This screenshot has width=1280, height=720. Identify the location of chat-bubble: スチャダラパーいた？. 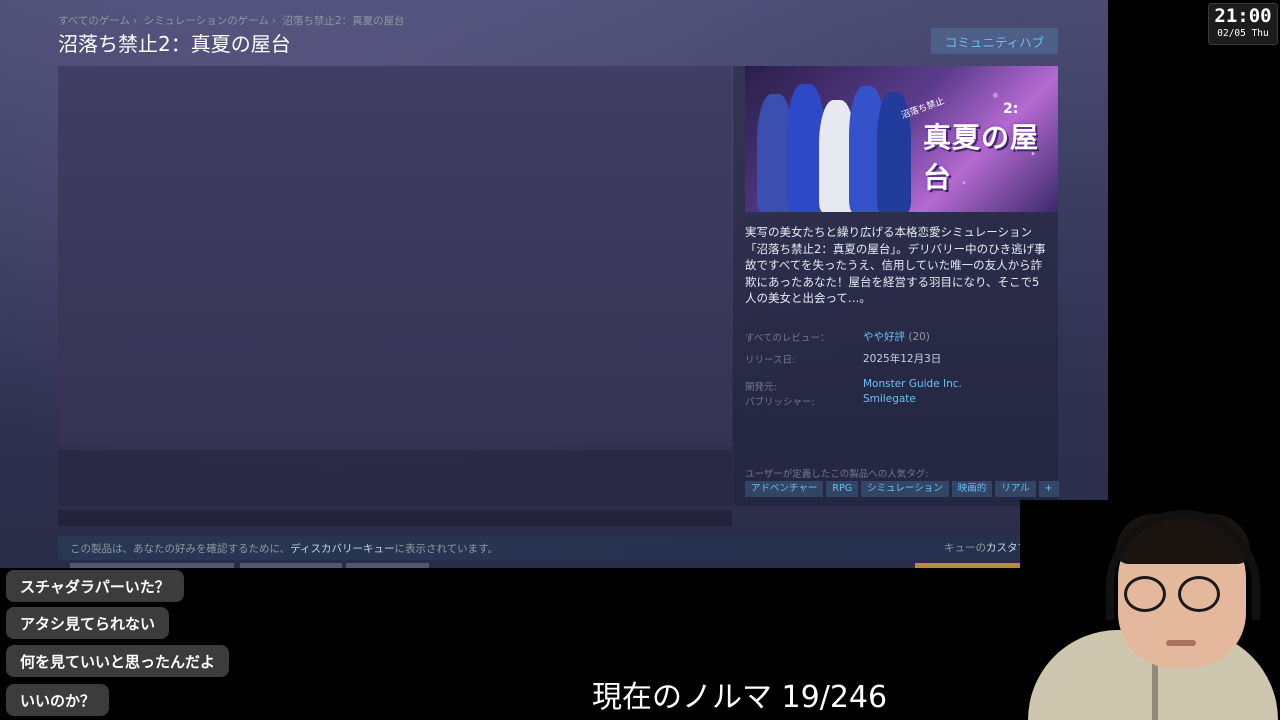
(95, 586).